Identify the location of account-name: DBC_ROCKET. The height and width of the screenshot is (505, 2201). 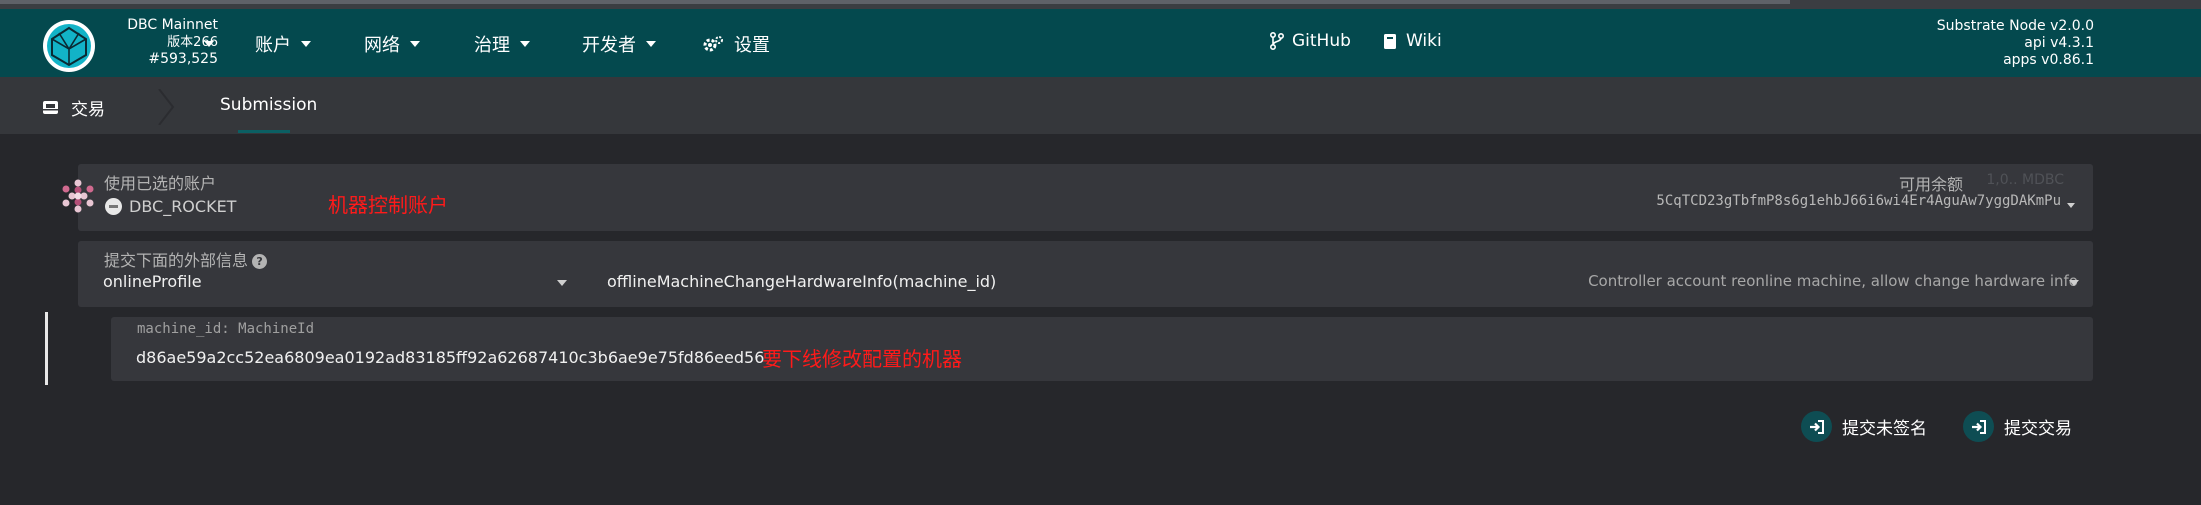
(170, 206).